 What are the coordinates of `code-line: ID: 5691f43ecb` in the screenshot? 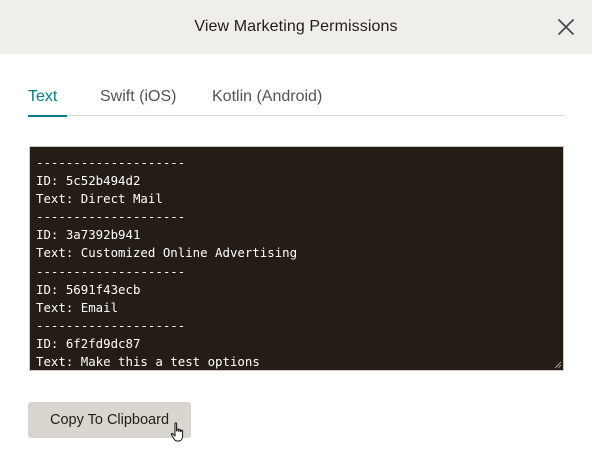 It's located at (88, 289).